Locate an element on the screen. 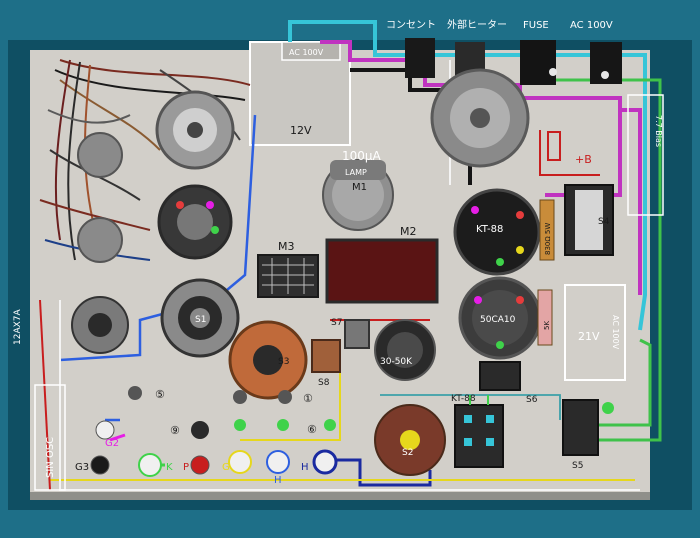  socket-small-left is located at coordinates (100, 325).